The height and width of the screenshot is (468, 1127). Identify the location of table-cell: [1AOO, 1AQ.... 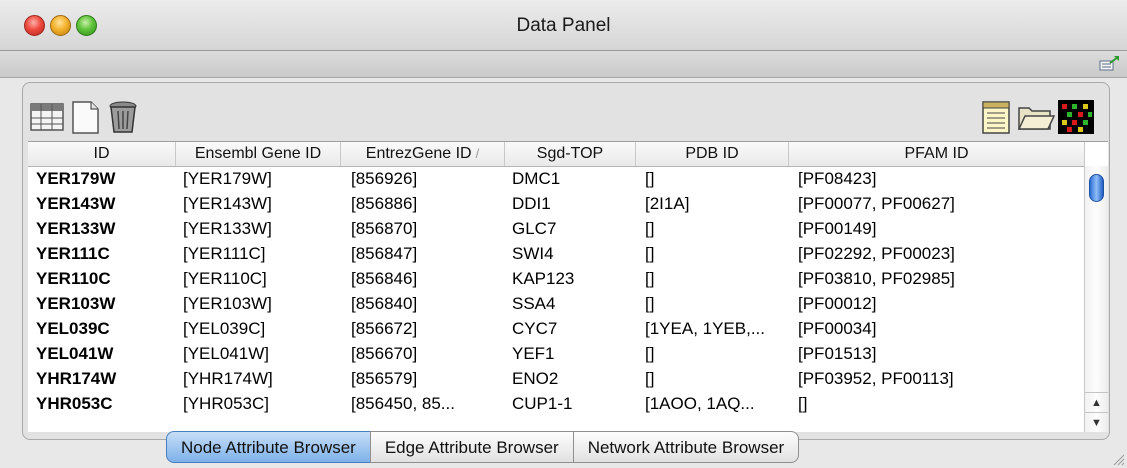
(719, 403).